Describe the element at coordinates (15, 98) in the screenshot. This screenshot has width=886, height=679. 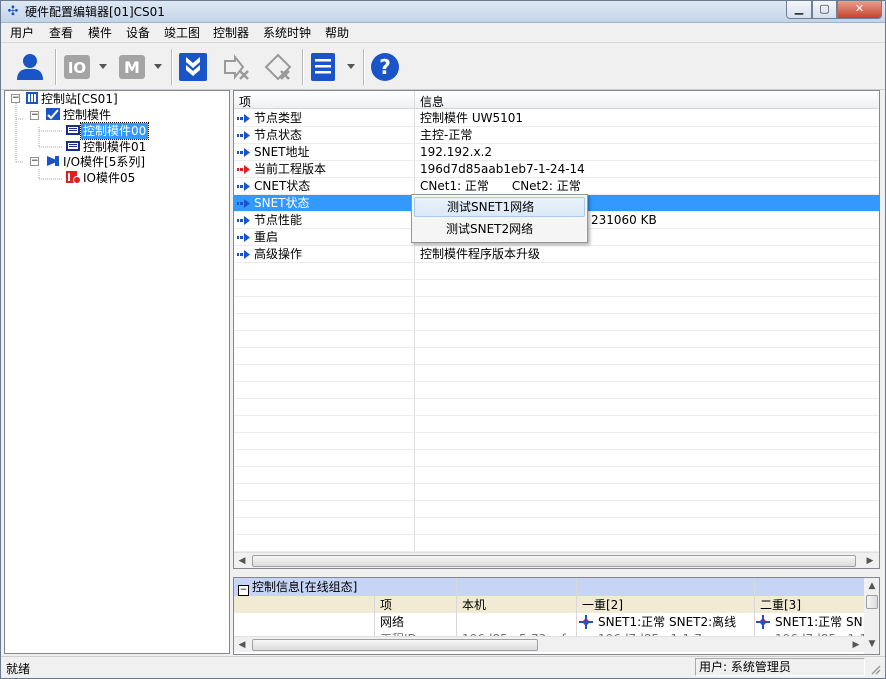
I see `root-expander: −` at that location.